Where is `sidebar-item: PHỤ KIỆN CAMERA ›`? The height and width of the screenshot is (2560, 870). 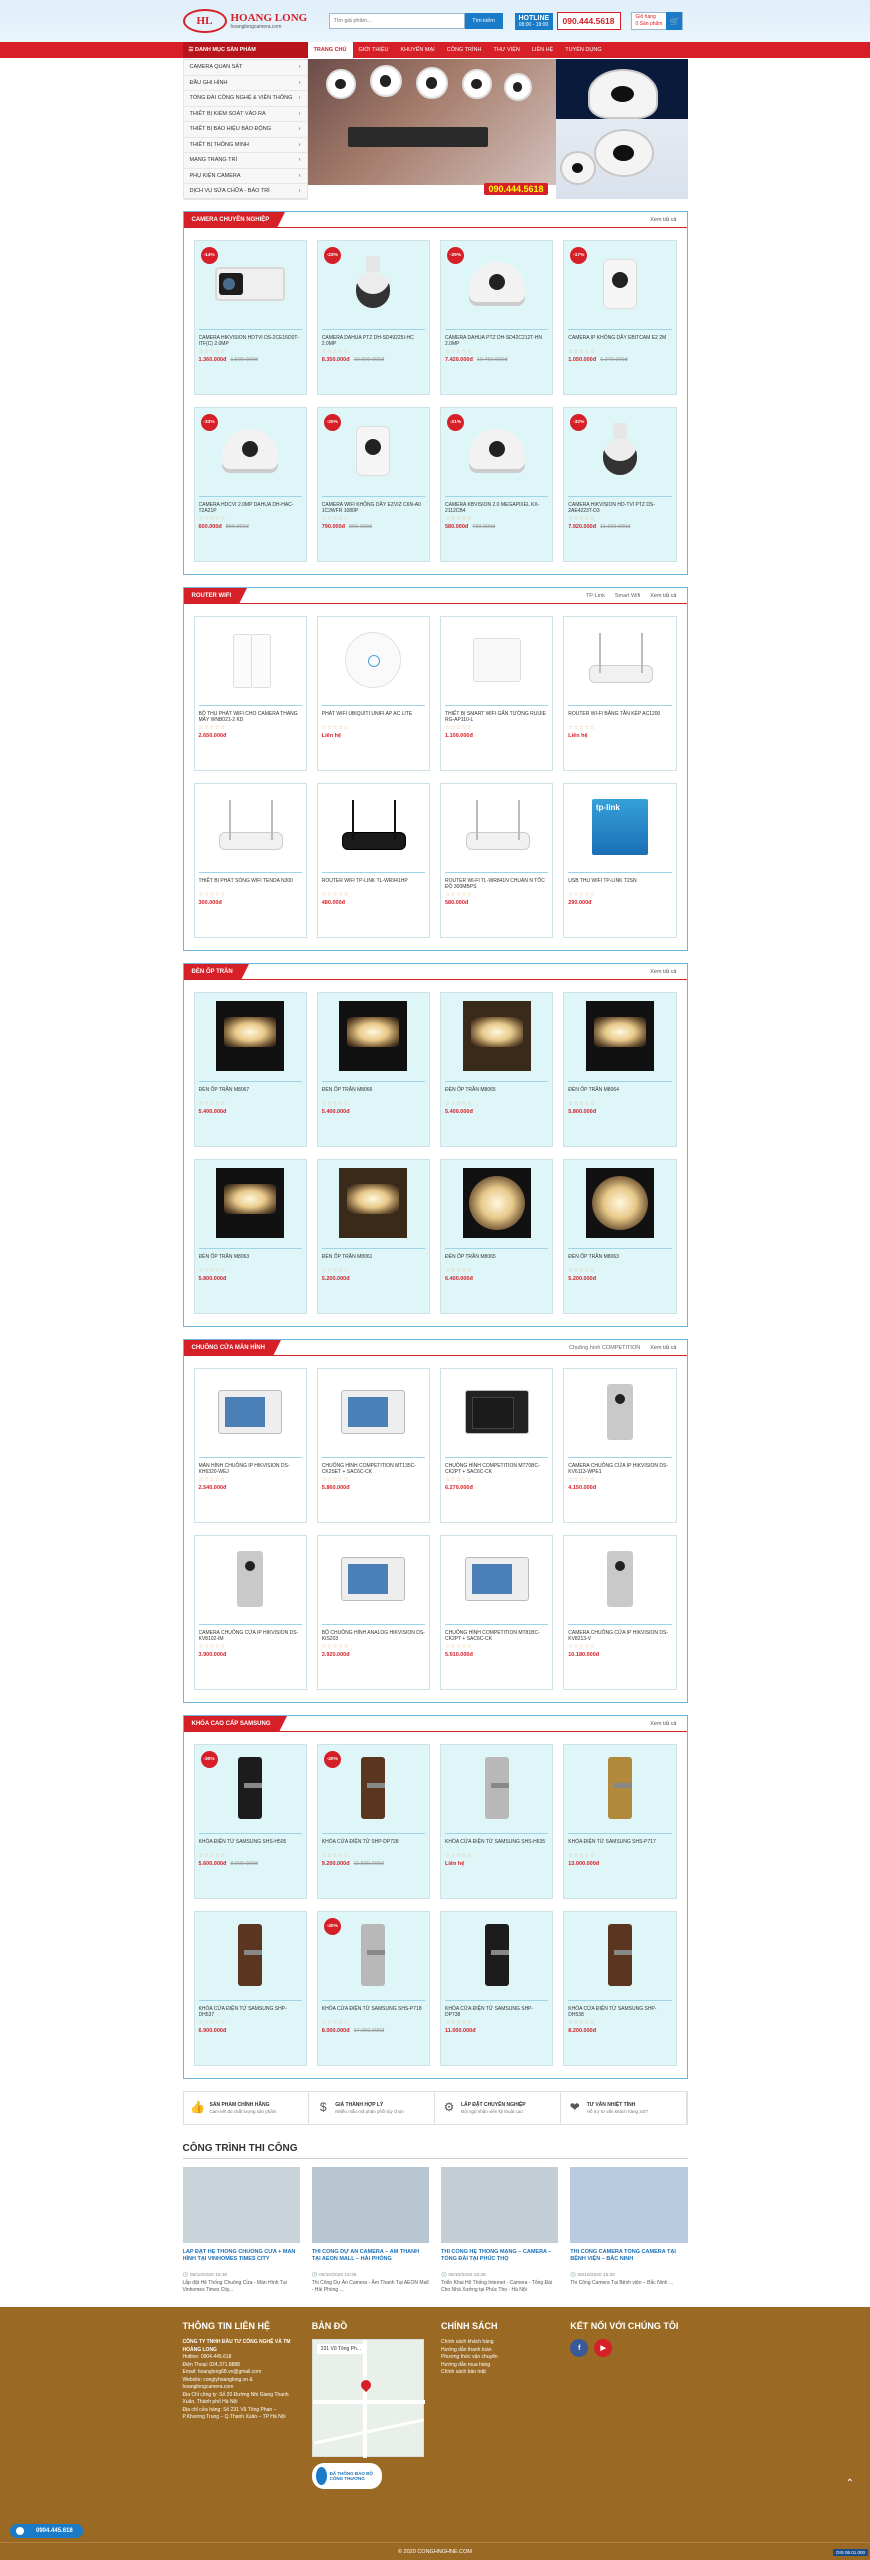 sidebar-item: PHỤ KIỆN CAMERA › is located at coordinates (245, 176).